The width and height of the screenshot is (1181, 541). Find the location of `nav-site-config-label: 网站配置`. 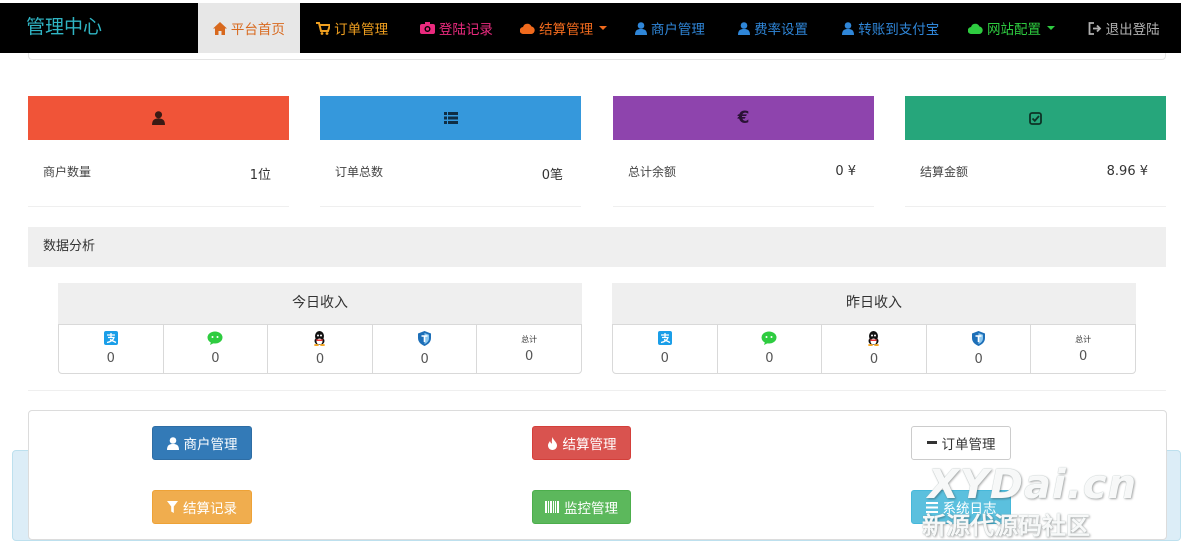

nav-site-config-label: 网站配置 is located at coordinates (1013, 30).